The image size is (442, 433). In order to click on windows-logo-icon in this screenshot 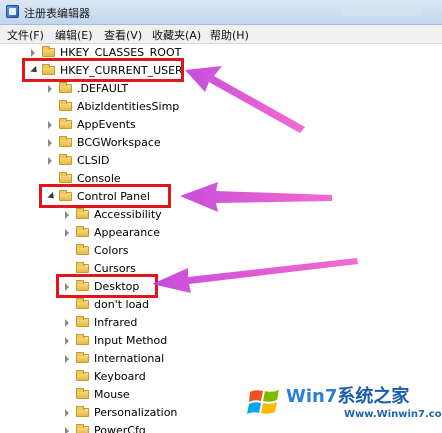, I will do `click(263, 402)`.